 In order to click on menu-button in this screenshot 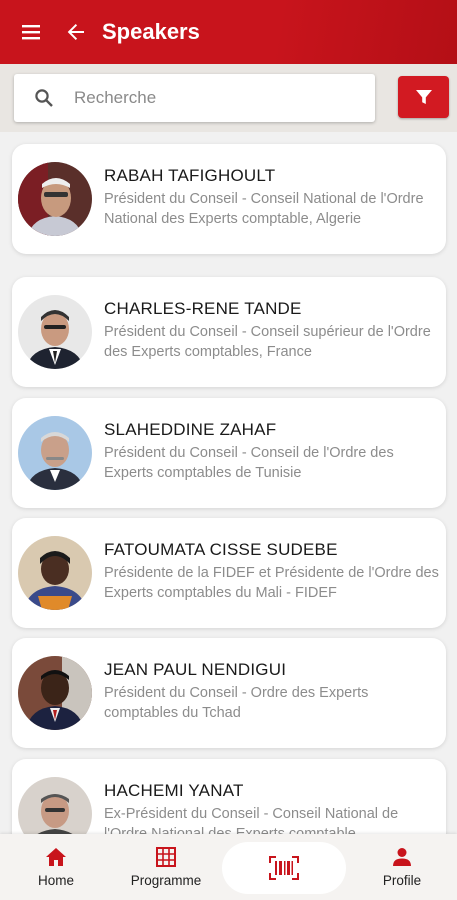, I will do `click(32, 32)`.